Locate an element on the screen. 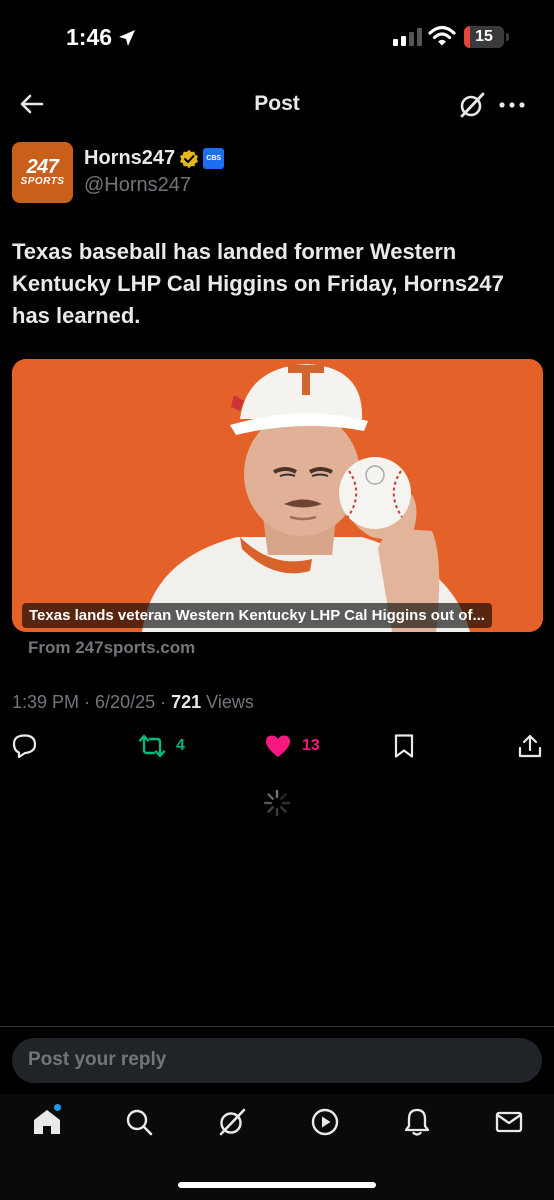 This screenshot has width=554, height=1200. reply-button is located at coordinates (25, 746).